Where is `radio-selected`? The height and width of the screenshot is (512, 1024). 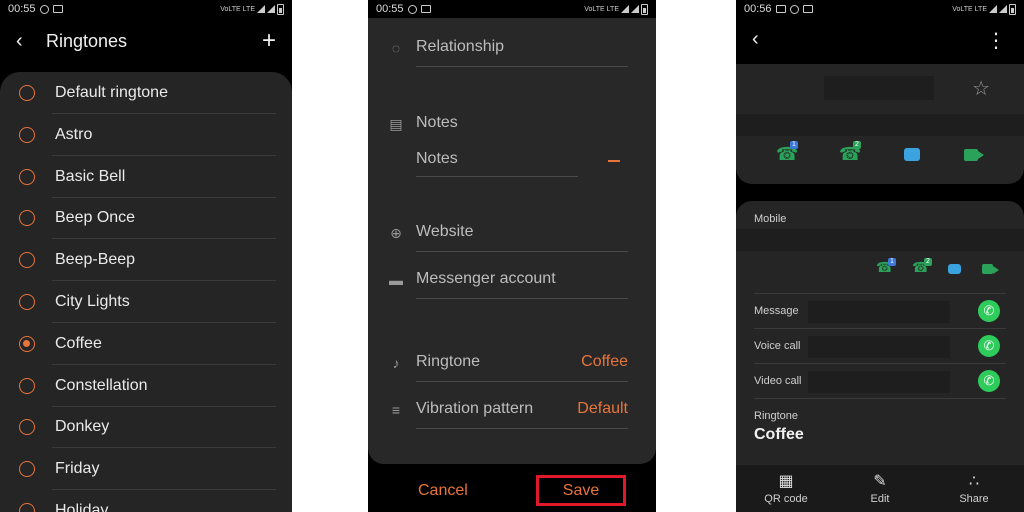 radio-selected is located at coordinates (27, 343).